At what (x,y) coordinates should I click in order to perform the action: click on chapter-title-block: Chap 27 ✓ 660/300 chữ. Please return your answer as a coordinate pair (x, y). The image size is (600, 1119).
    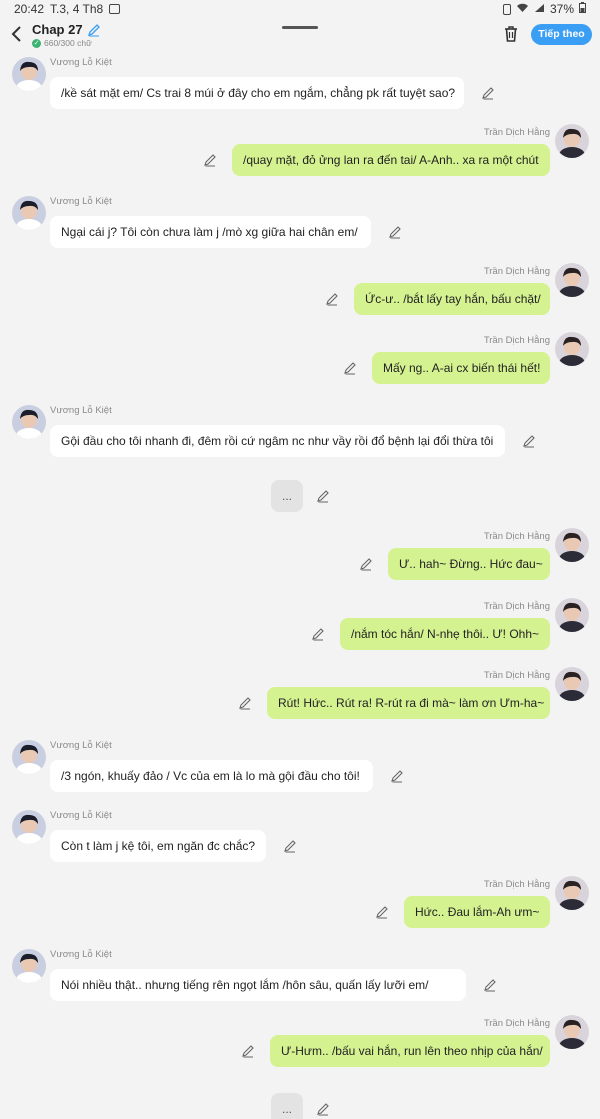
    Looking at the image, I should click on (66, 35).